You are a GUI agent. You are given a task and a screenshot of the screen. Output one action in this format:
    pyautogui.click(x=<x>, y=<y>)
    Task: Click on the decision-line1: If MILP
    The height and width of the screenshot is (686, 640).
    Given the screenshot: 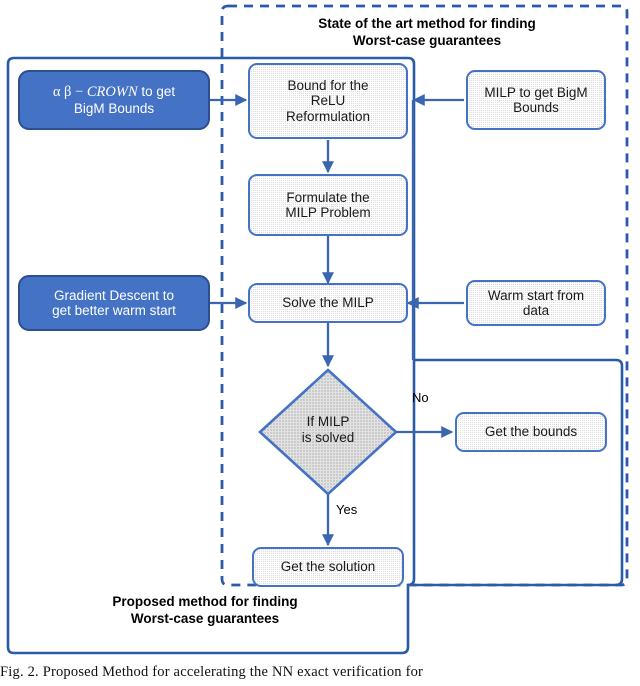 What is the action you would take?
    pyautogui.click(x=328, y=421)
    